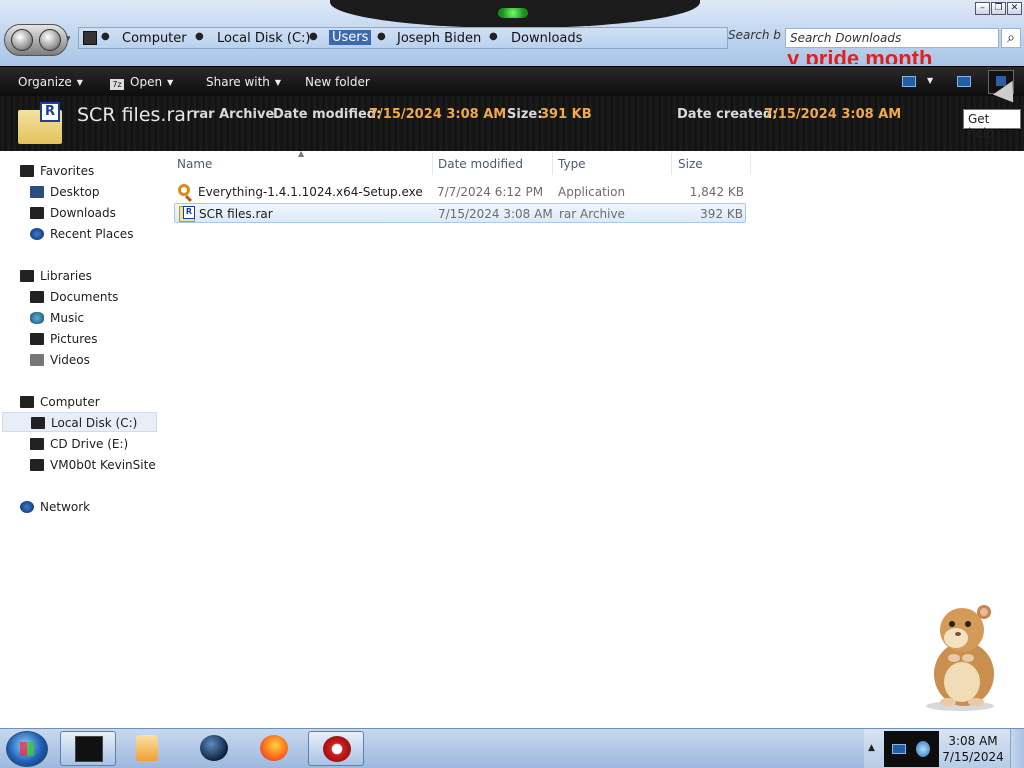 The width and height of the screenshot is (1024, 768). I want to click on column-header-date-modified: Date modified, so click(480, 164).